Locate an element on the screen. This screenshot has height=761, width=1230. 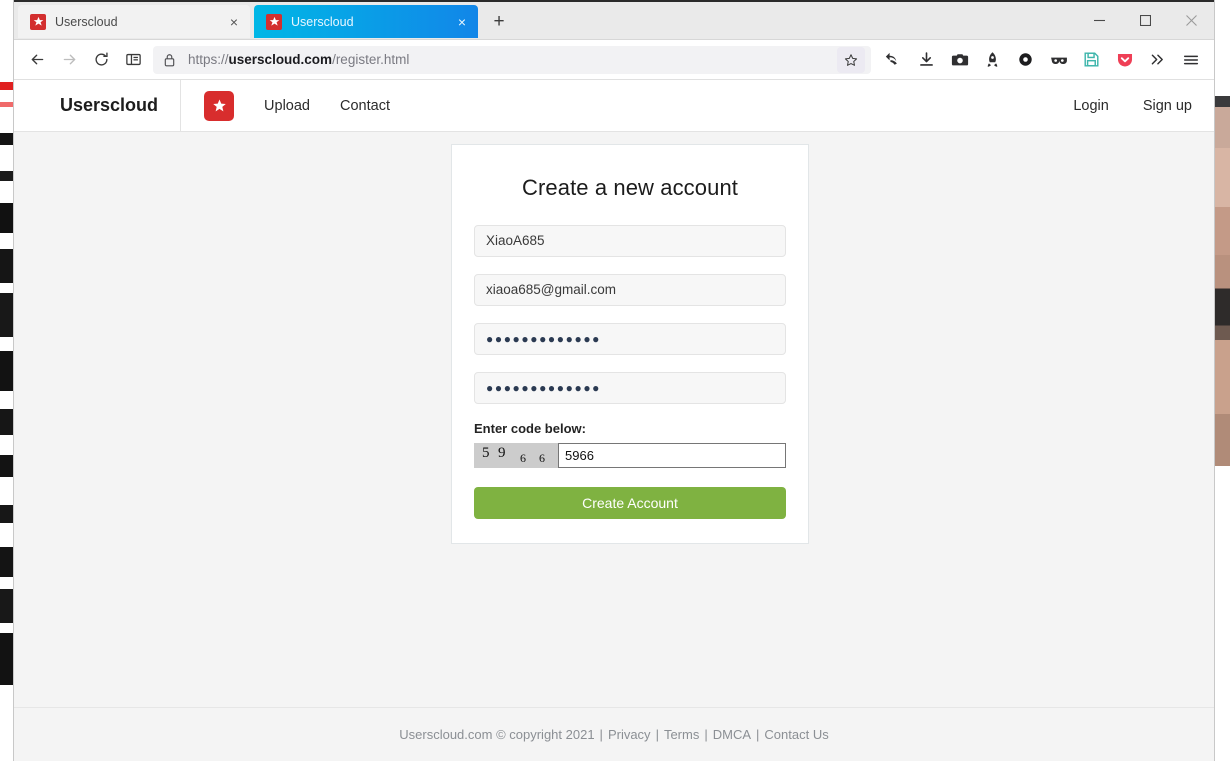
window-controls is located at coordinates (1145, 20).